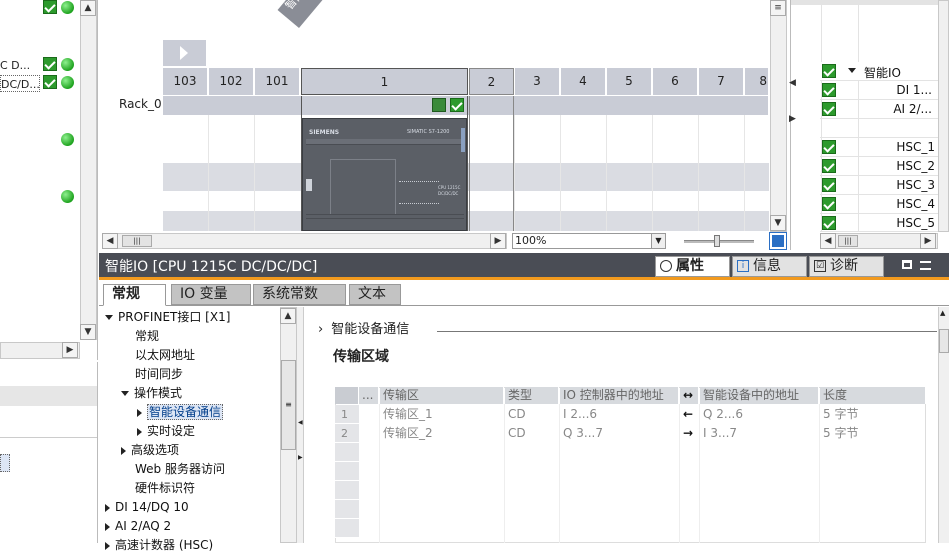  Describe the element at coordinates (165, 355) in the screenshot. I see `tree-item-ethernet: 以太网地址` at that location.